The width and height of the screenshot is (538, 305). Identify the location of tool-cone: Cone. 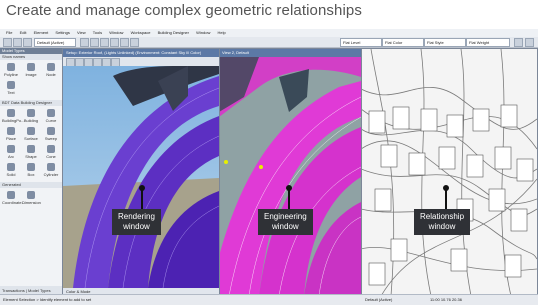
(51, 153).